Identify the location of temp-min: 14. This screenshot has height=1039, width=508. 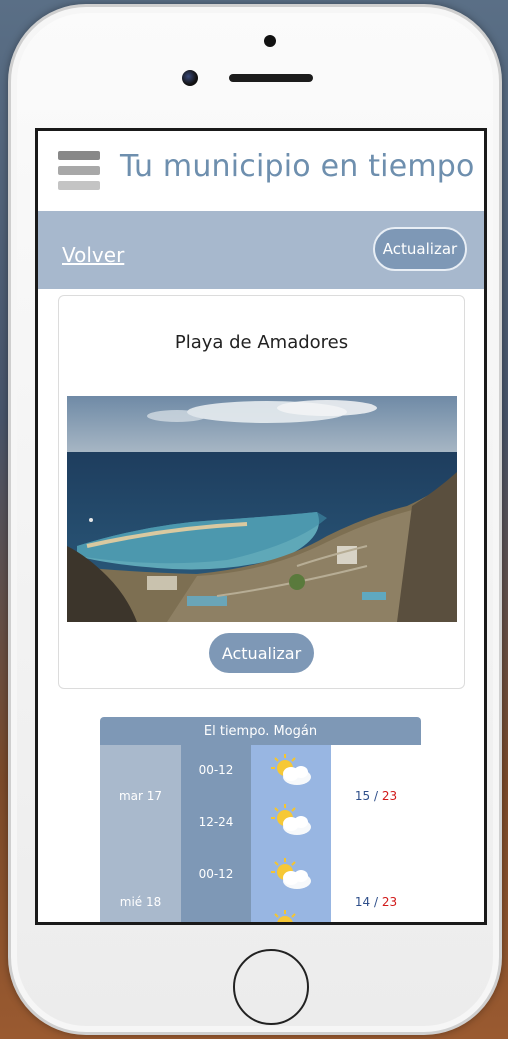
(362, 902).